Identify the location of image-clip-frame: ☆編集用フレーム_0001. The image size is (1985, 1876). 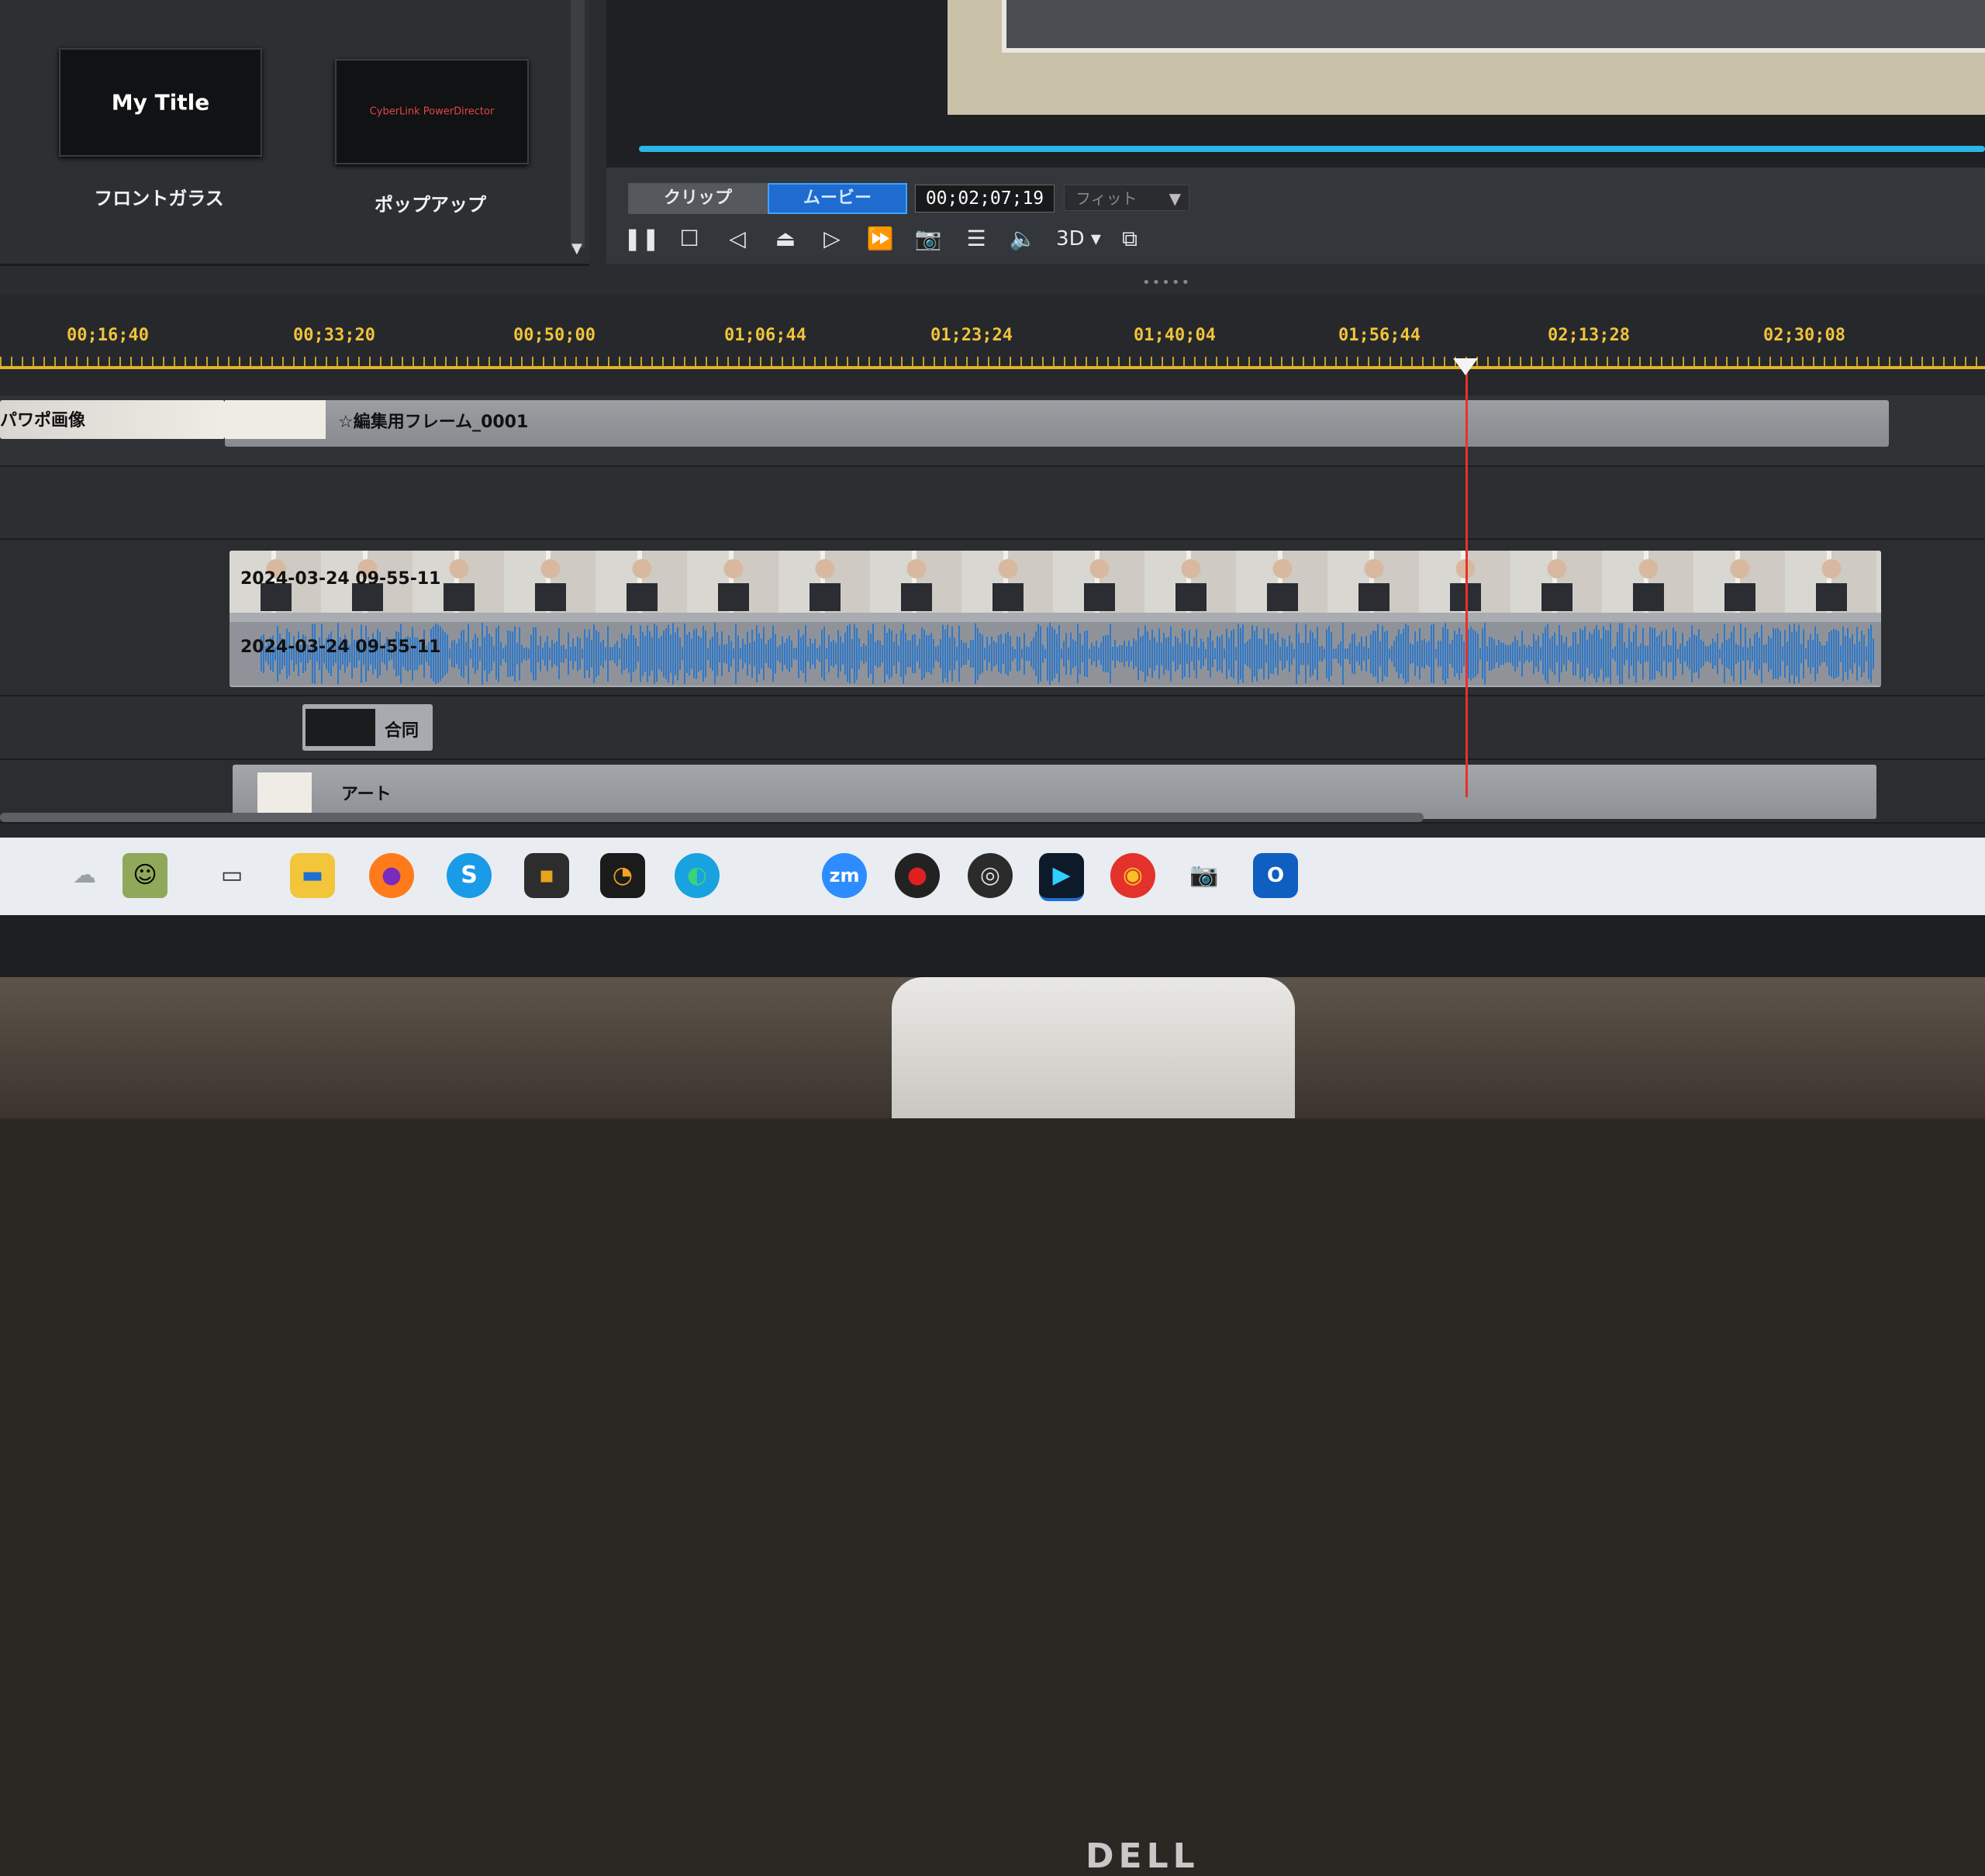
(1057, 423).